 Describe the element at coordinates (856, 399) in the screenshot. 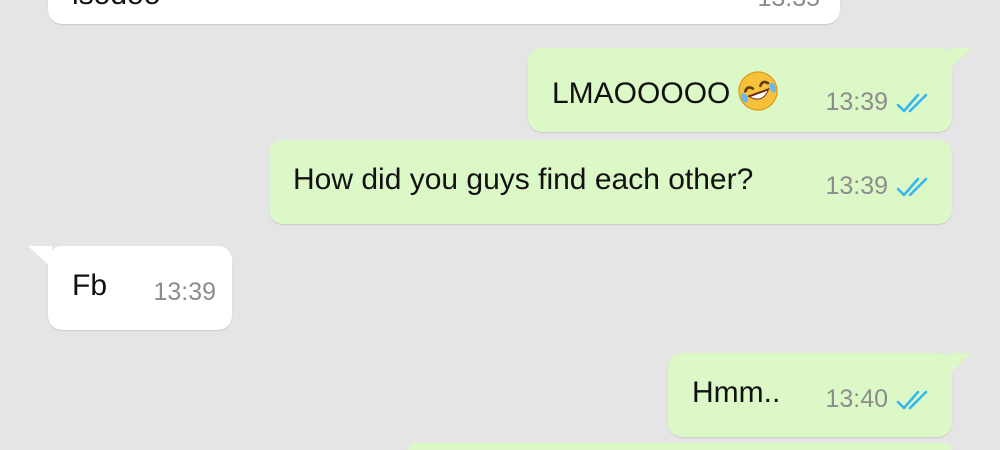

I see `message-time: 13:40` at that location.